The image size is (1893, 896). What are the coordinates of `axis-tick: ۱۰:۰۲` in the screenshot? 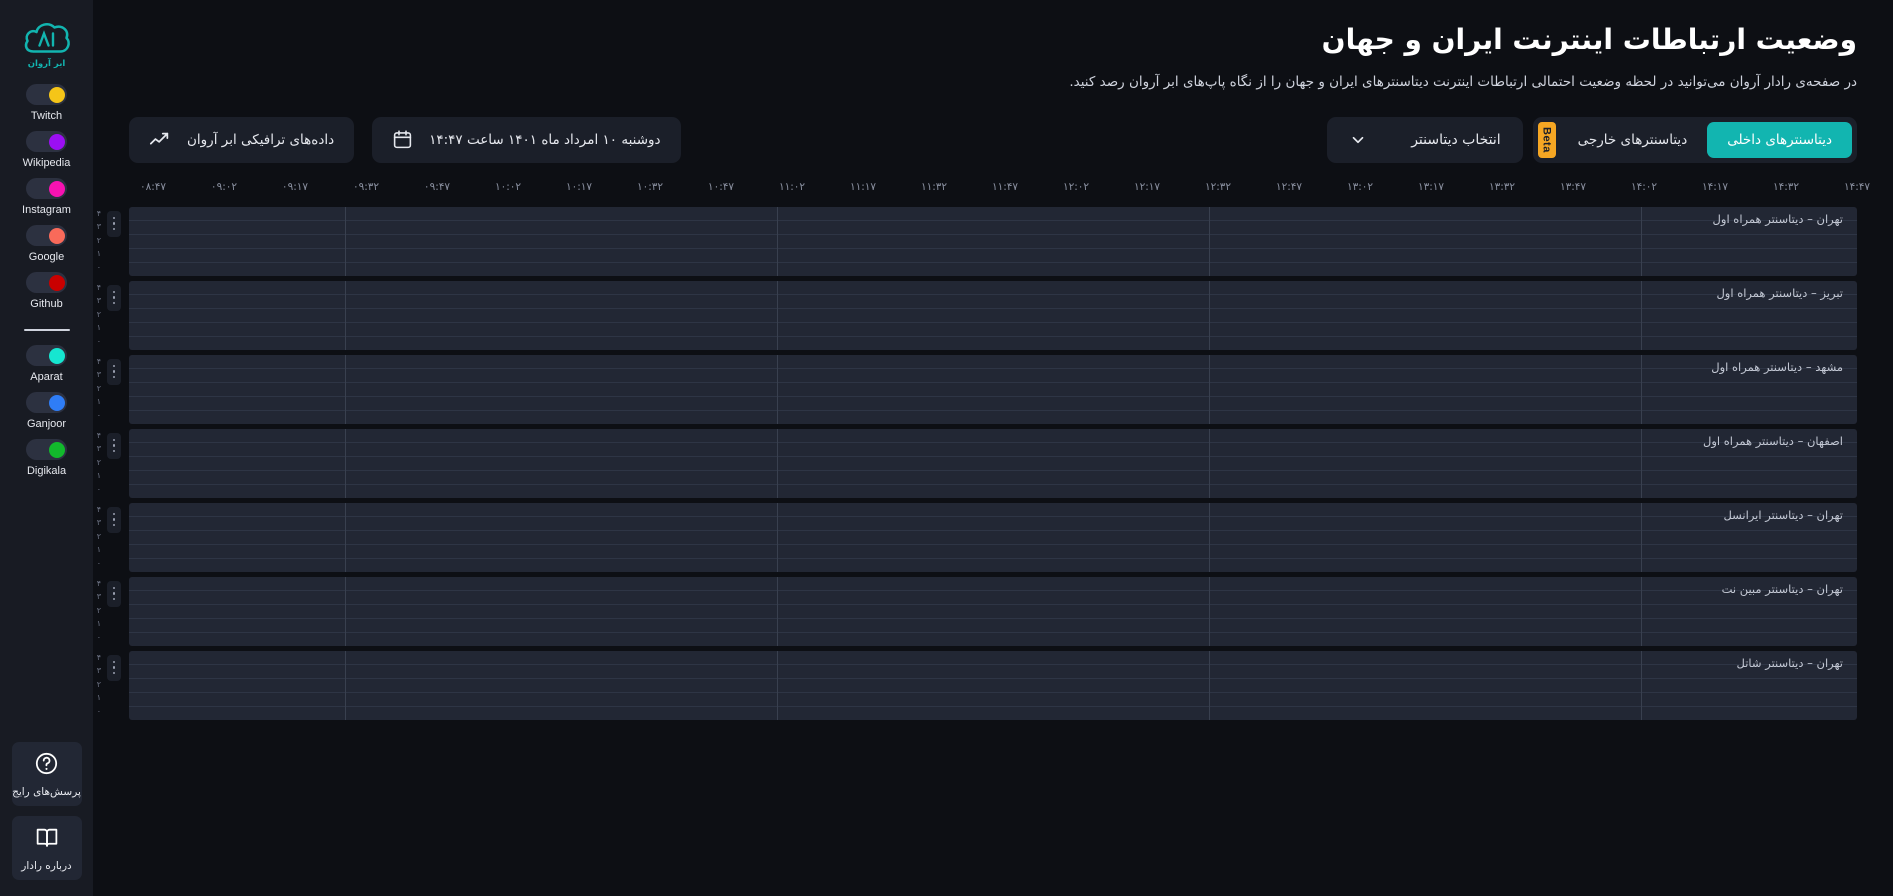 It's located at (508, 186).